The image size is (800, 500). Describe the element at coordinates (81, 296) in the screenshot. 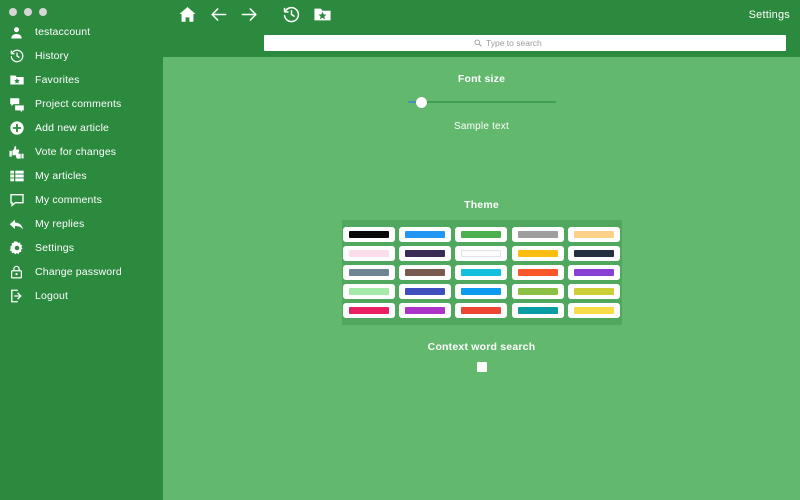

I see `sidebar-item-logout: Logout` at that location.